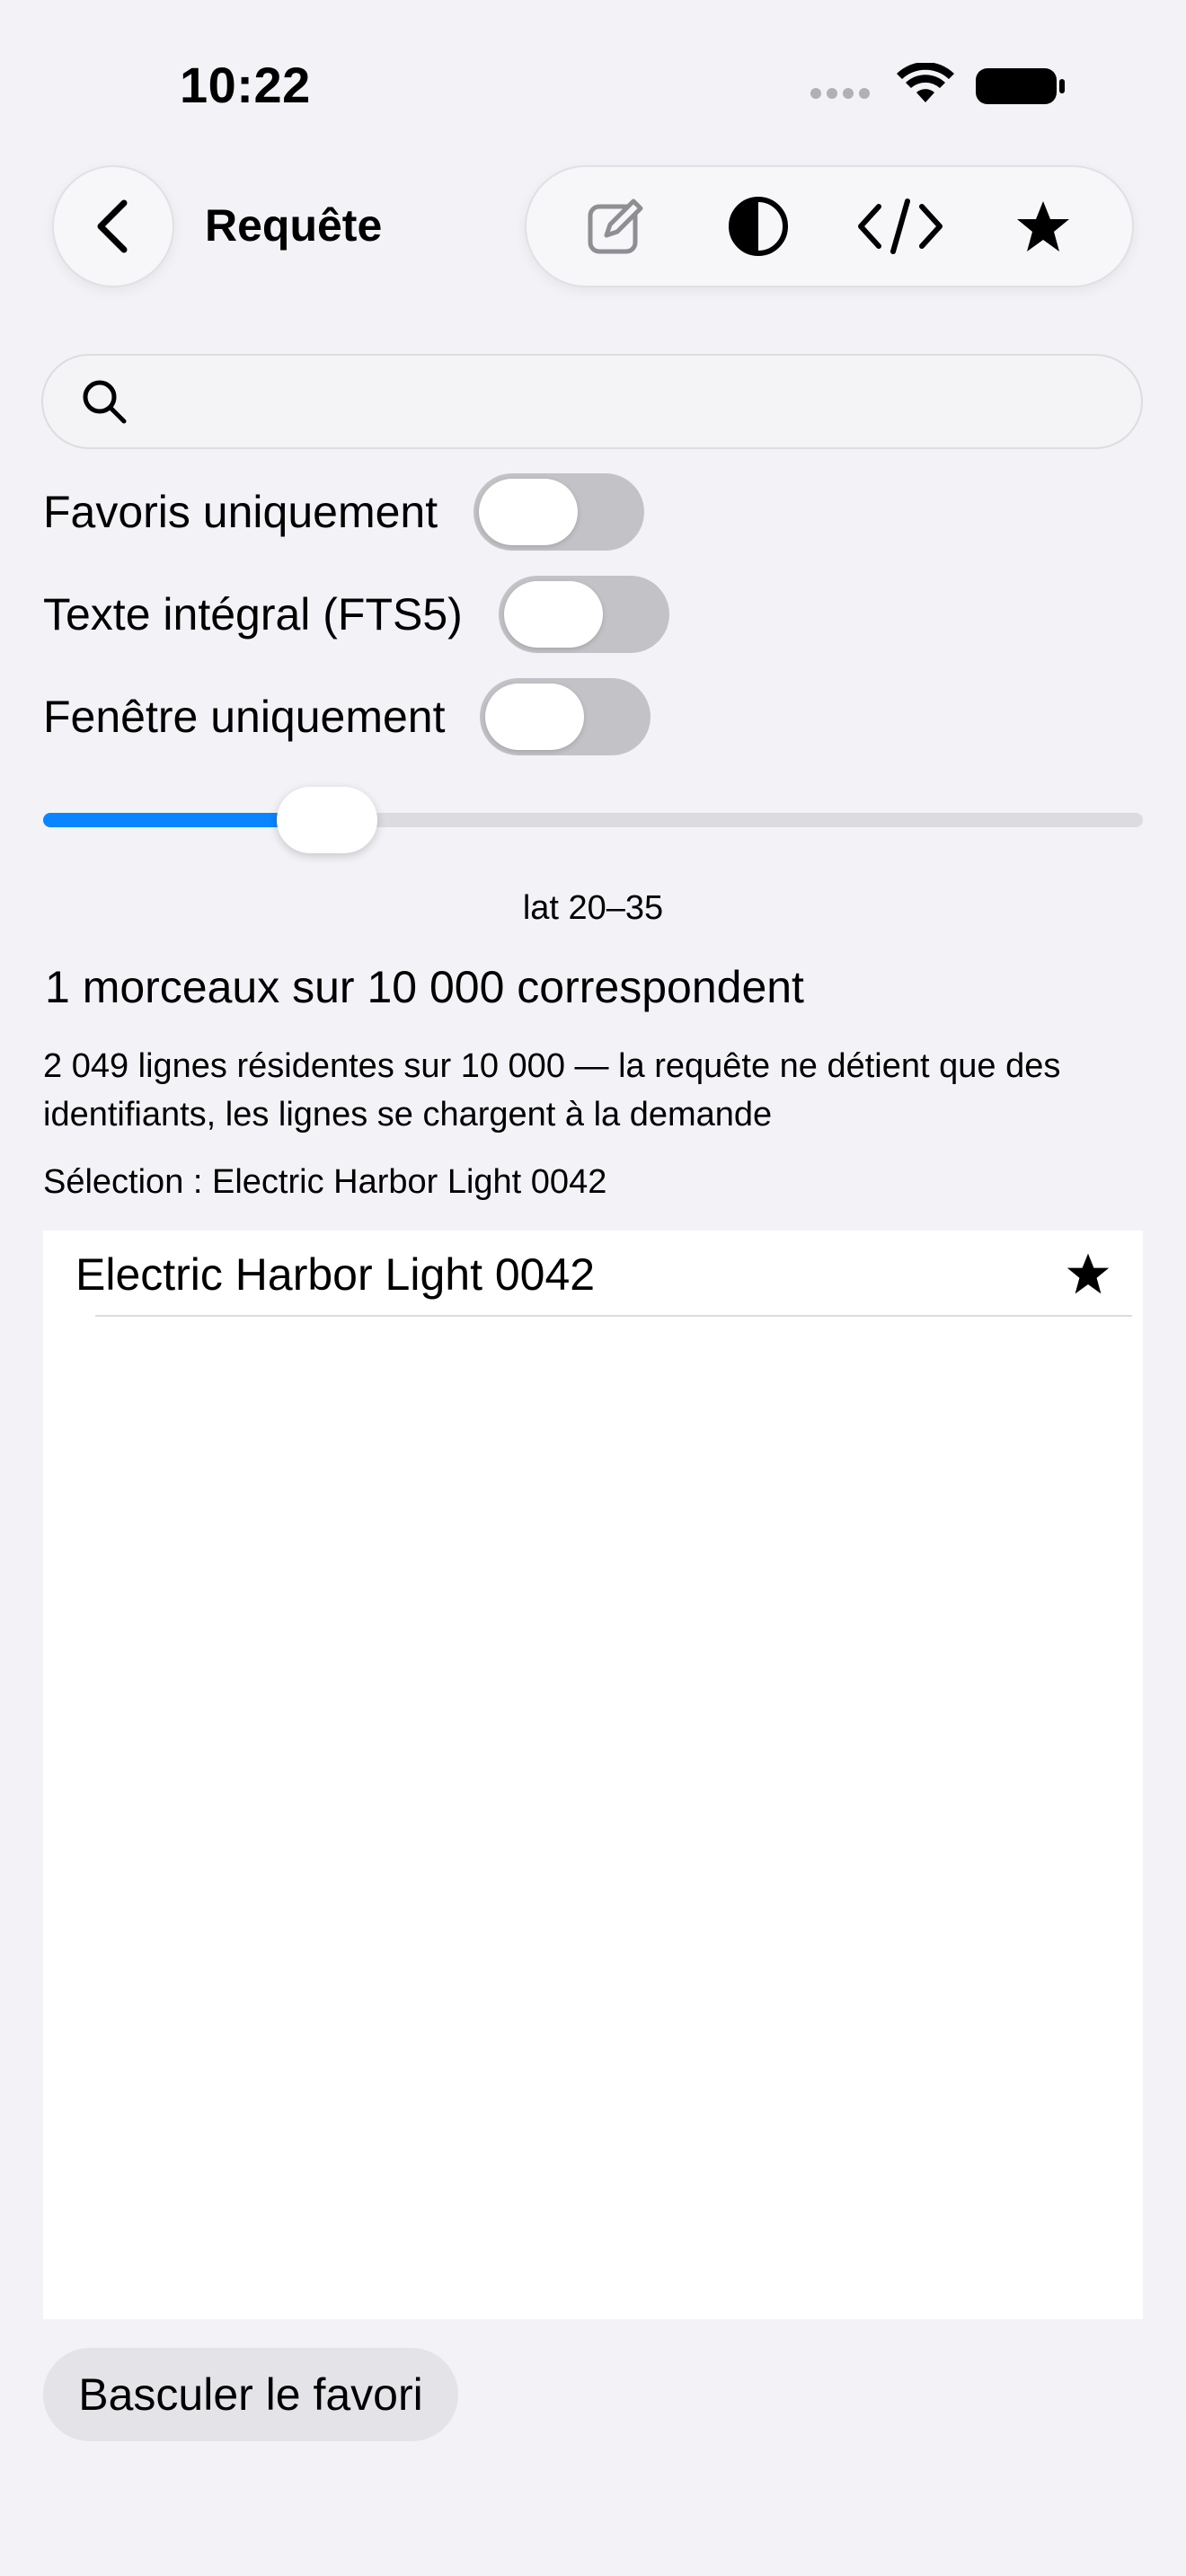 The height and width of the screenshot is (2576, 1186). I want to click on filter-favorites-row: Favoris uniquement, so click(344, 512).